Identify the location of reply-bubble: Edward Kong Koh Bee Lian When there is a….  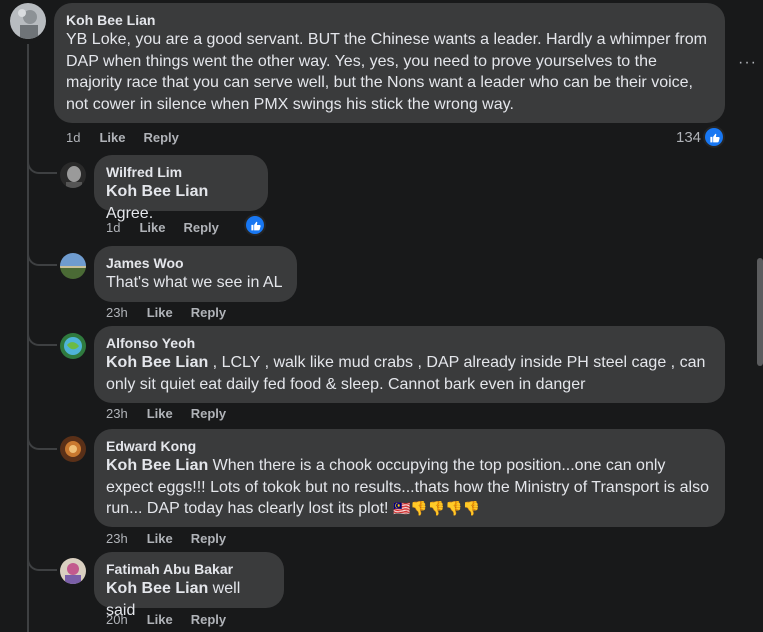
(409, 478).